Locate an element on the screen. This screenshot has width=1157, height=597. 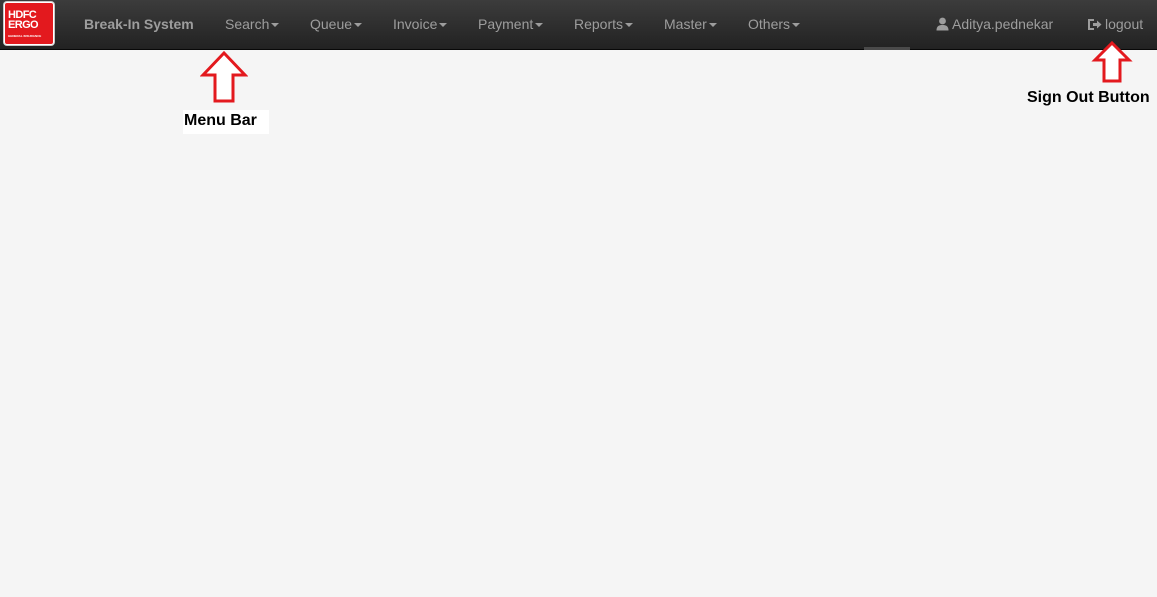
hdfc-ergo-logo: HDFC ERGO GENERAL INSURANCE is located at coordinates (29, 23).